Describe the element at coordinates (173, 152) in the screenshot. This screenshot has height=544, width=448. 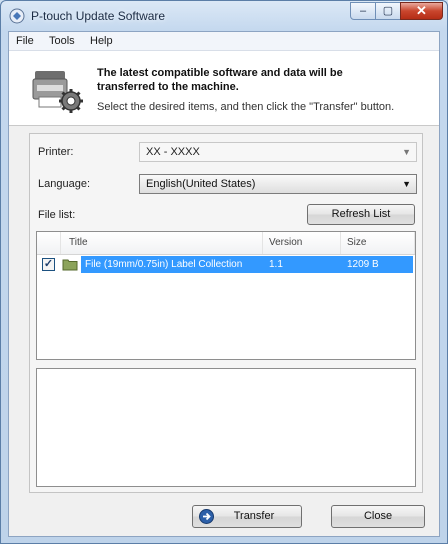
I see `printer-value: XX - XXXX` at that location.